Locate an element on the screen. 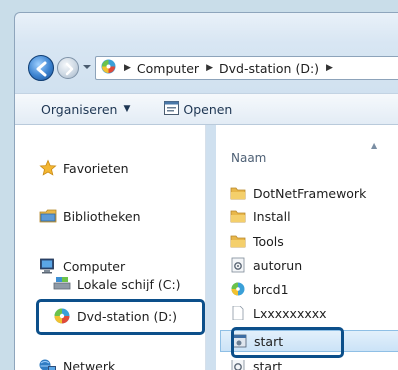 The image size is (398, 370). file-name: Tools is located at coordinates (268, 241).